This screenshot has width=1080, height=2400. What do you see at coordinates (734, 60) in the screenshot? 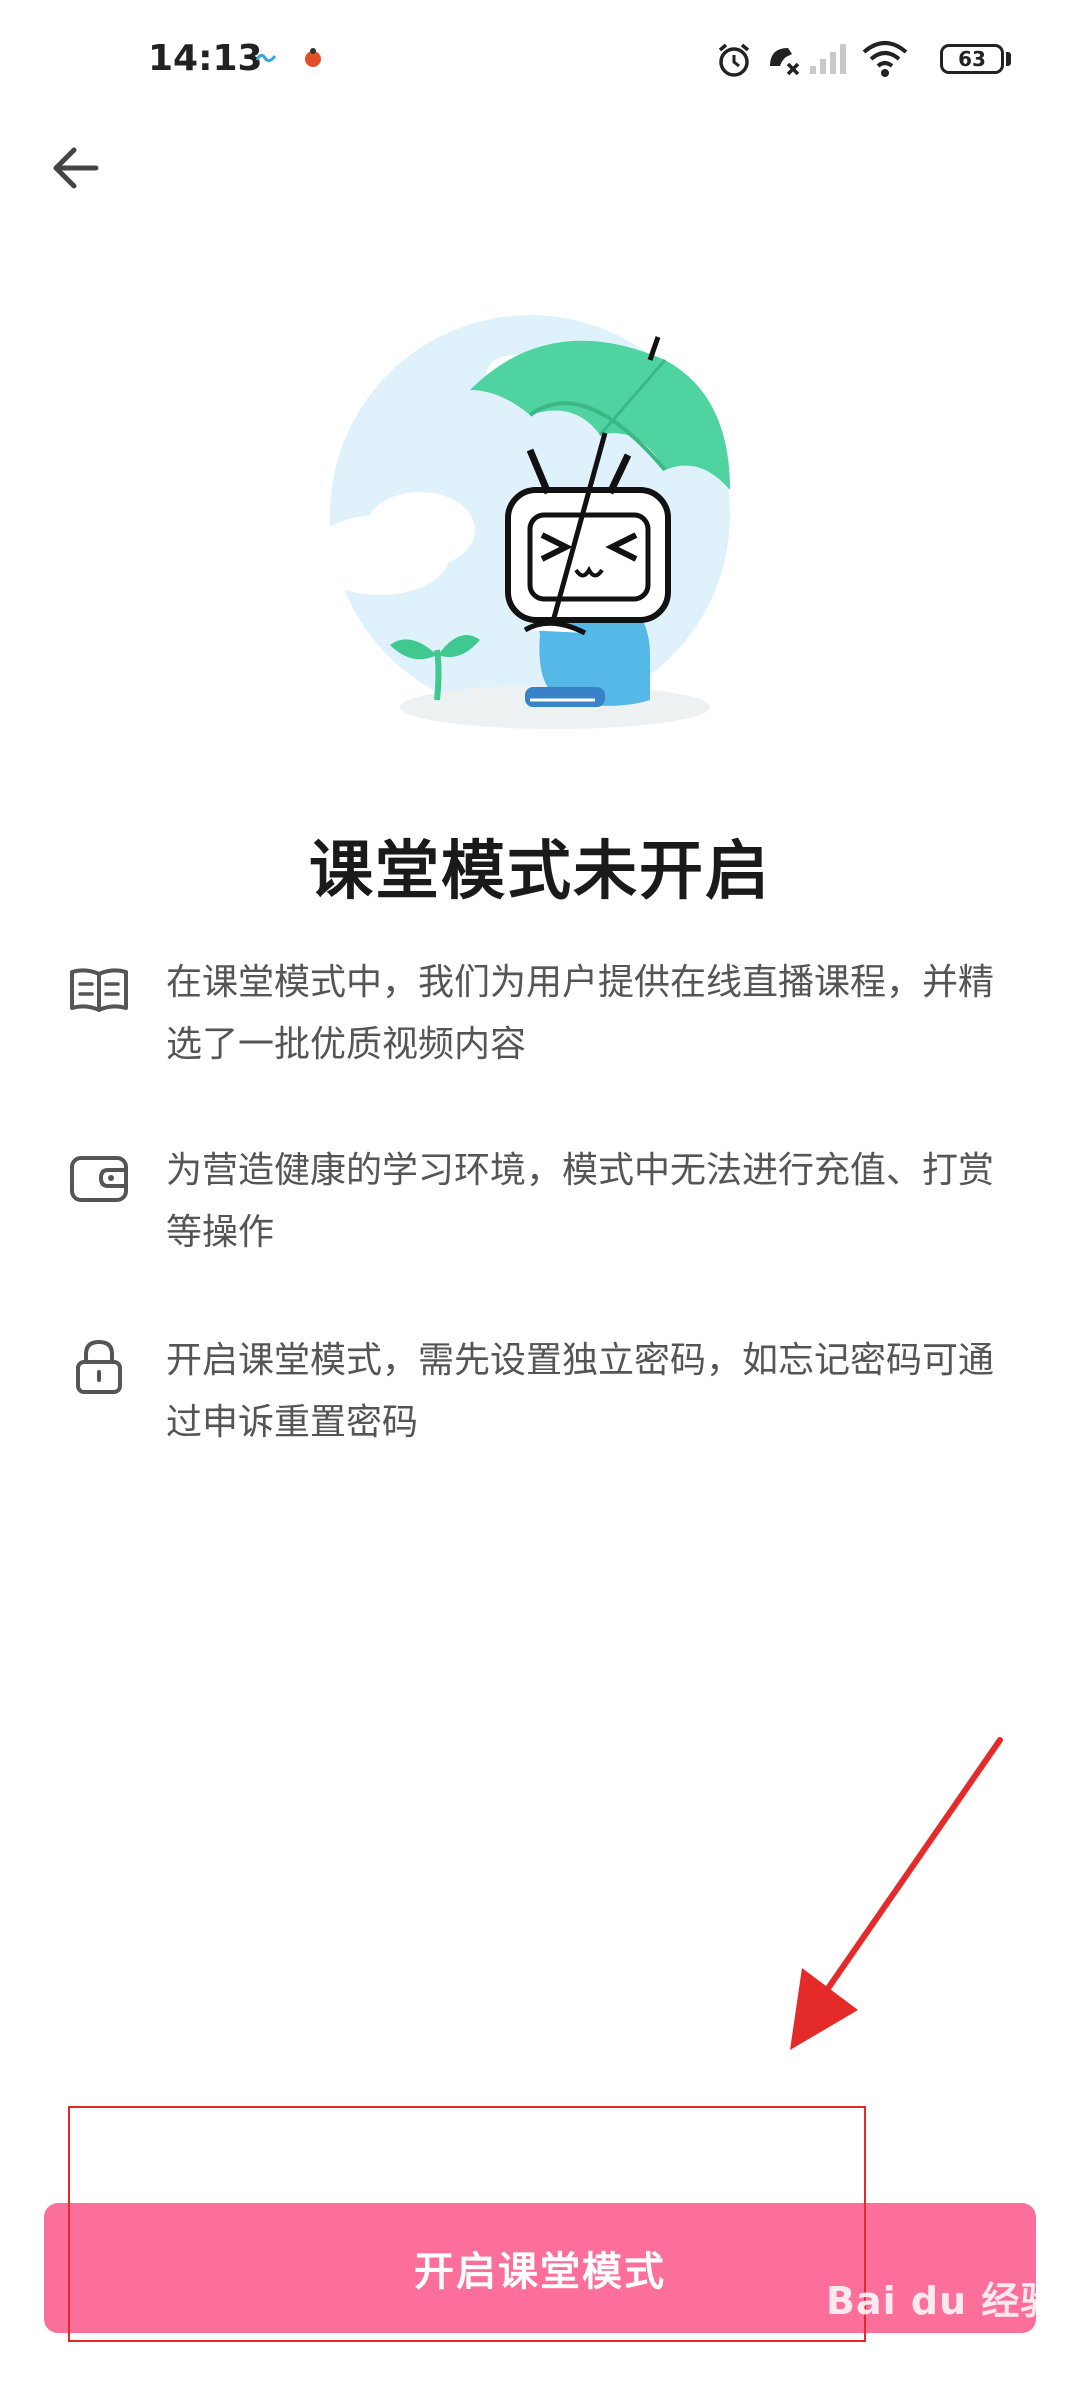
I see `alarm-icon` at bounding box center [734, 60].